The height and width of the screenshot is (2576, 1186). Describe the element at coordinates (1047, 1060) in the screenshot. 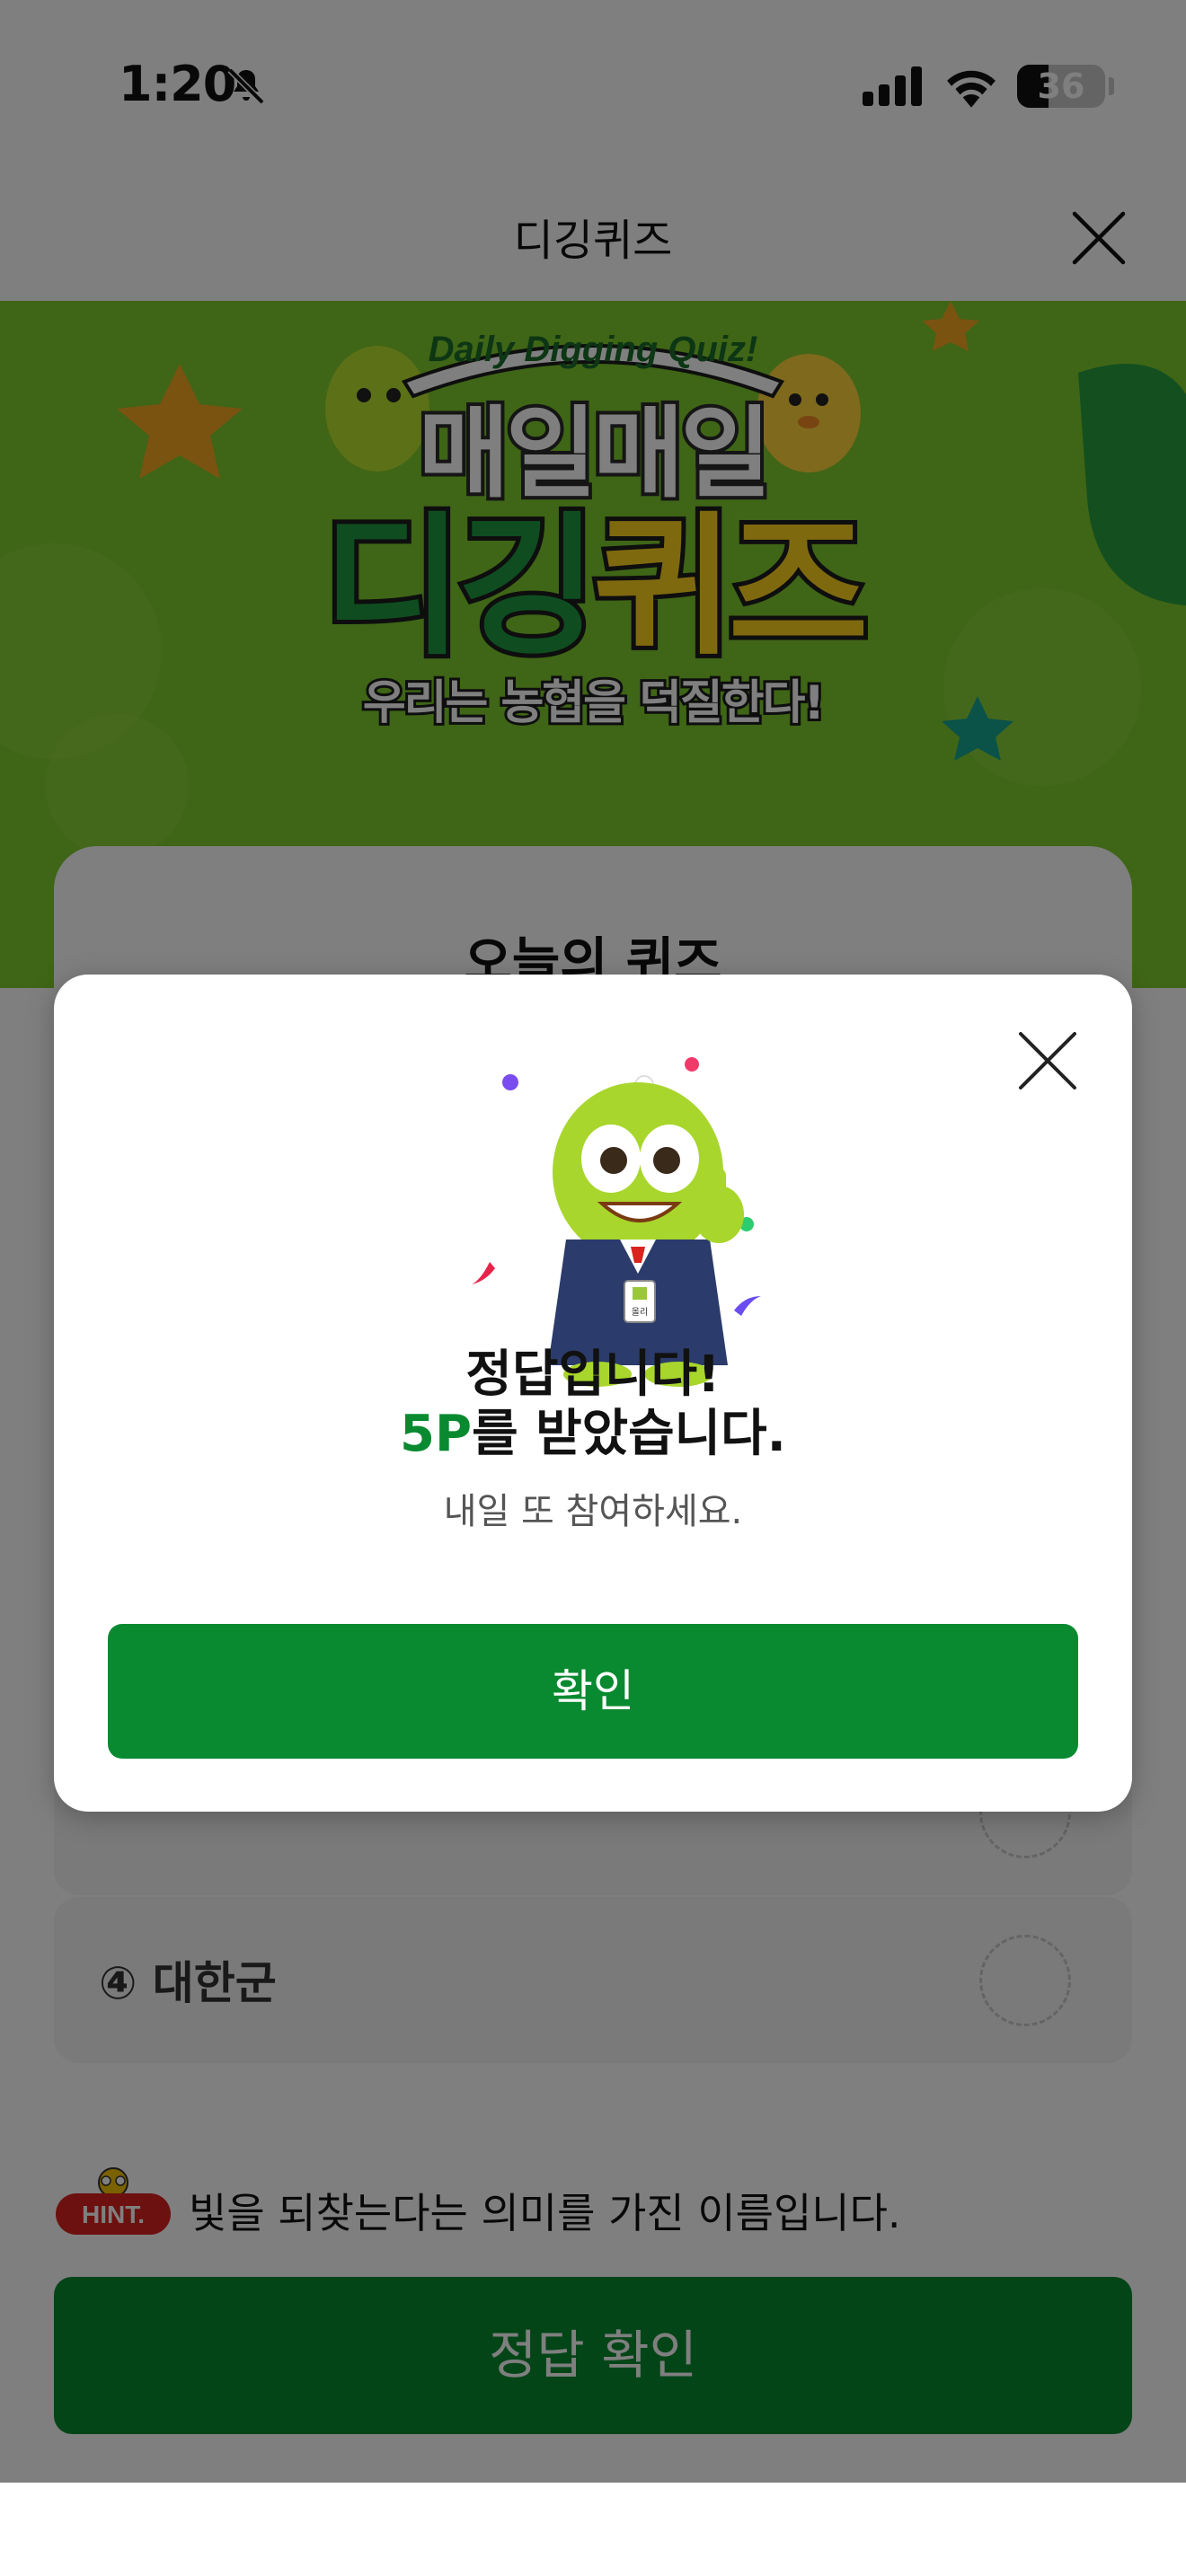

I see `close-icon` at that location.